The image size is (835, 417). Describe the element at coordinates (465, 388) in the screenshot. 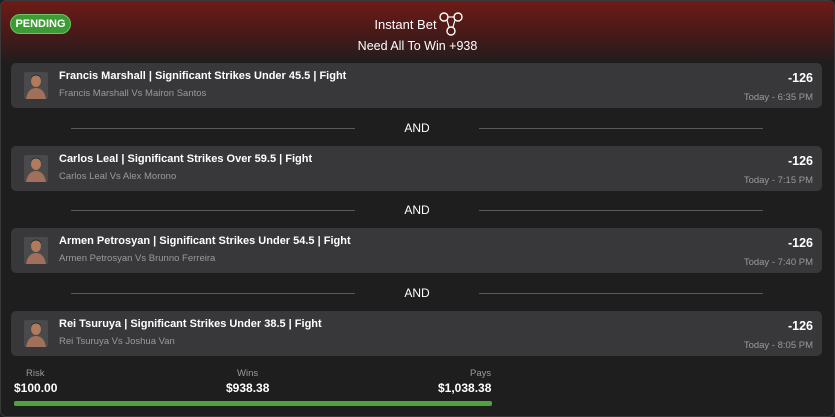

I see `pays-value: $1,038.38` at that location.